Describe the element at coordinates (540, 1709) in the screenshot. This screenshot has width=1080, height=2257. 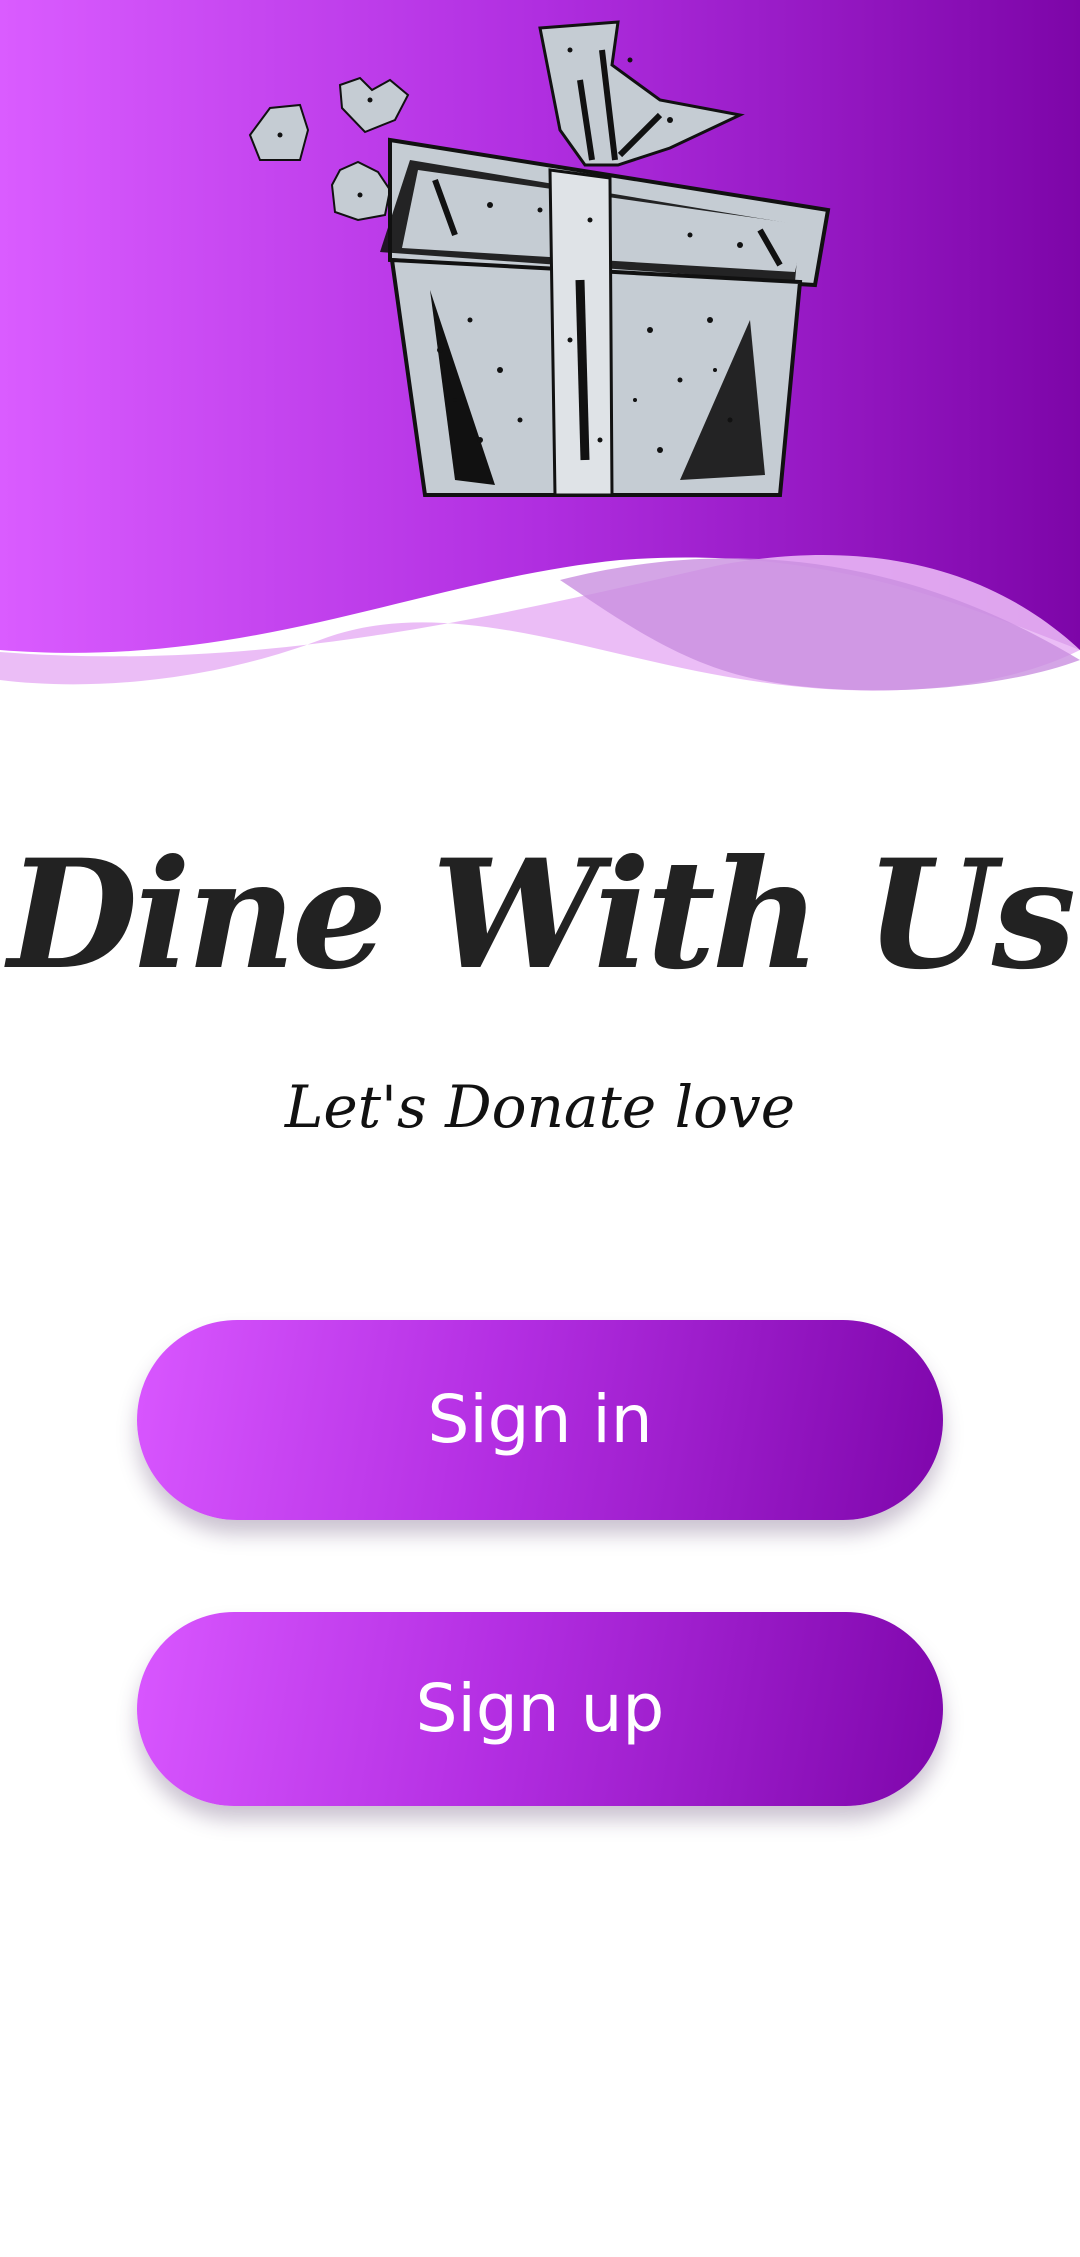
I see `sign-up-button: Sign up` at that location.